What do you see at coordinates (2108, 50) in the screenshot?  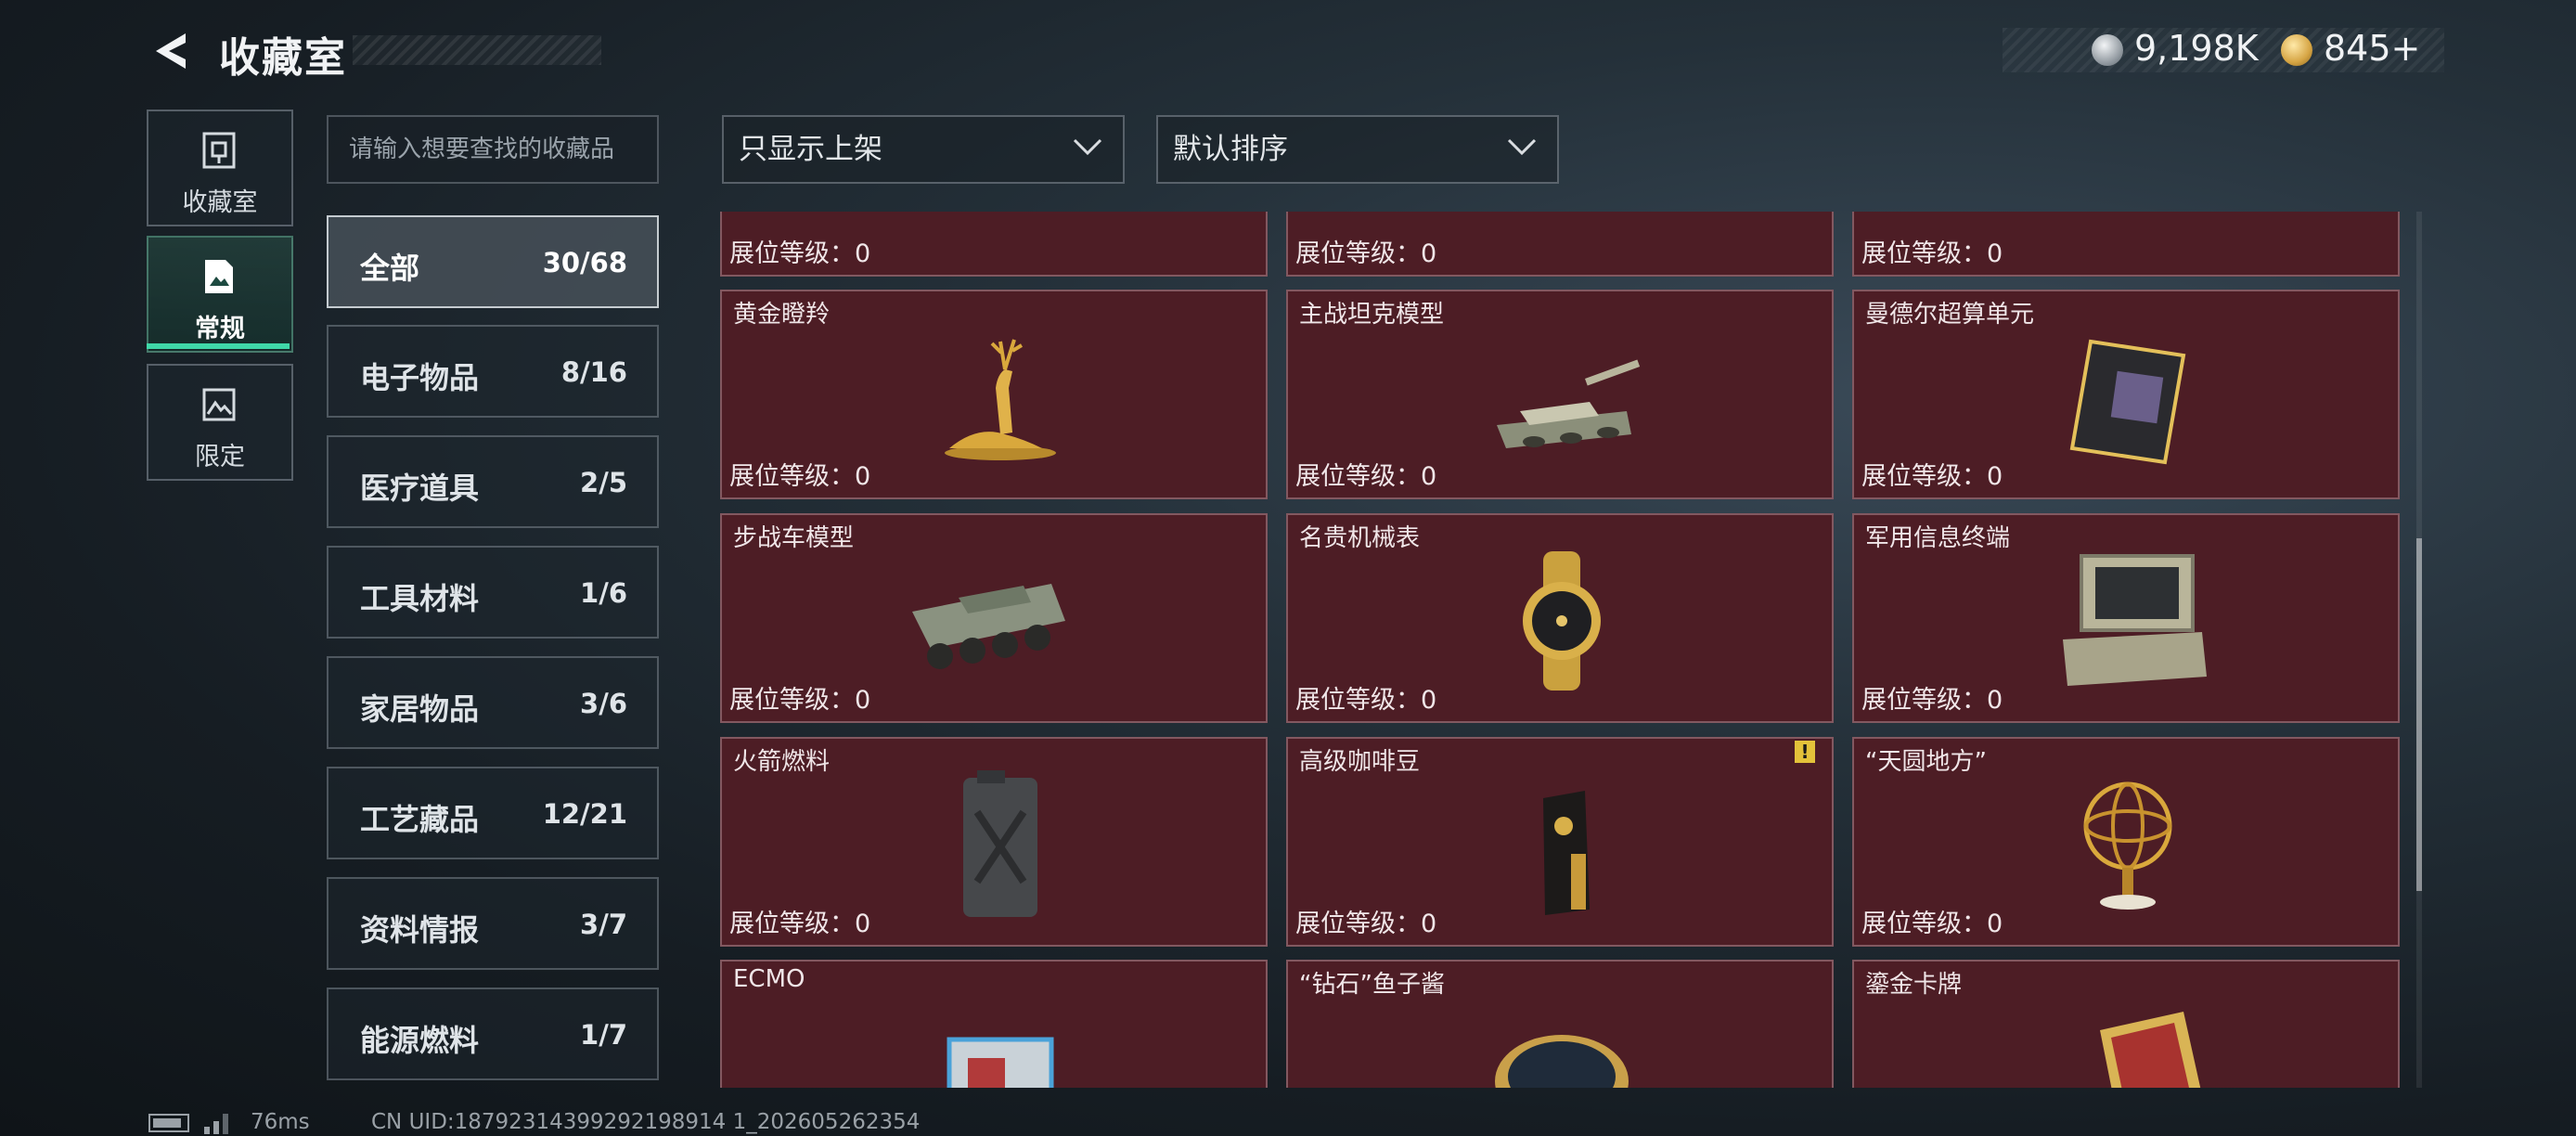 I see `silver-coin-icon` at bounding box center [2108, 50].